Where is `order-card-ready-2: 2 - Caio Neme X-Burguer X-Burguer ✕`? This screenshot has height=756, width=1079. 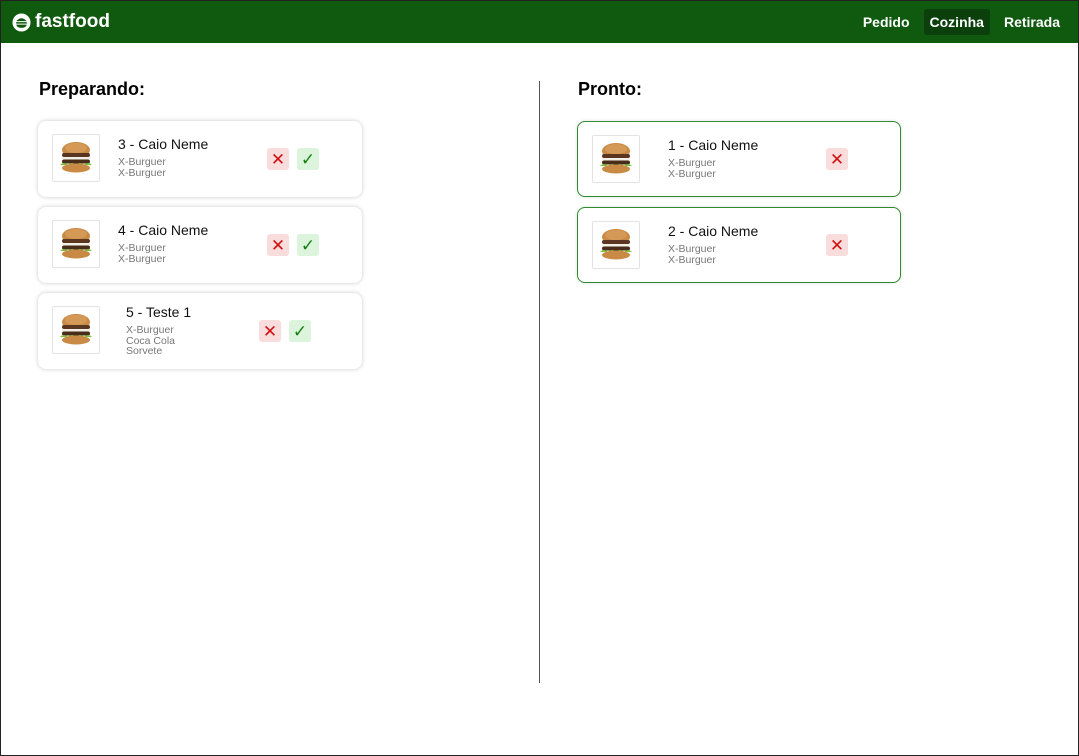 order-card-ready-2: 2 - Caio Neme X-Burguer X-Burguer ✕ is located at coordinates (739, 245).